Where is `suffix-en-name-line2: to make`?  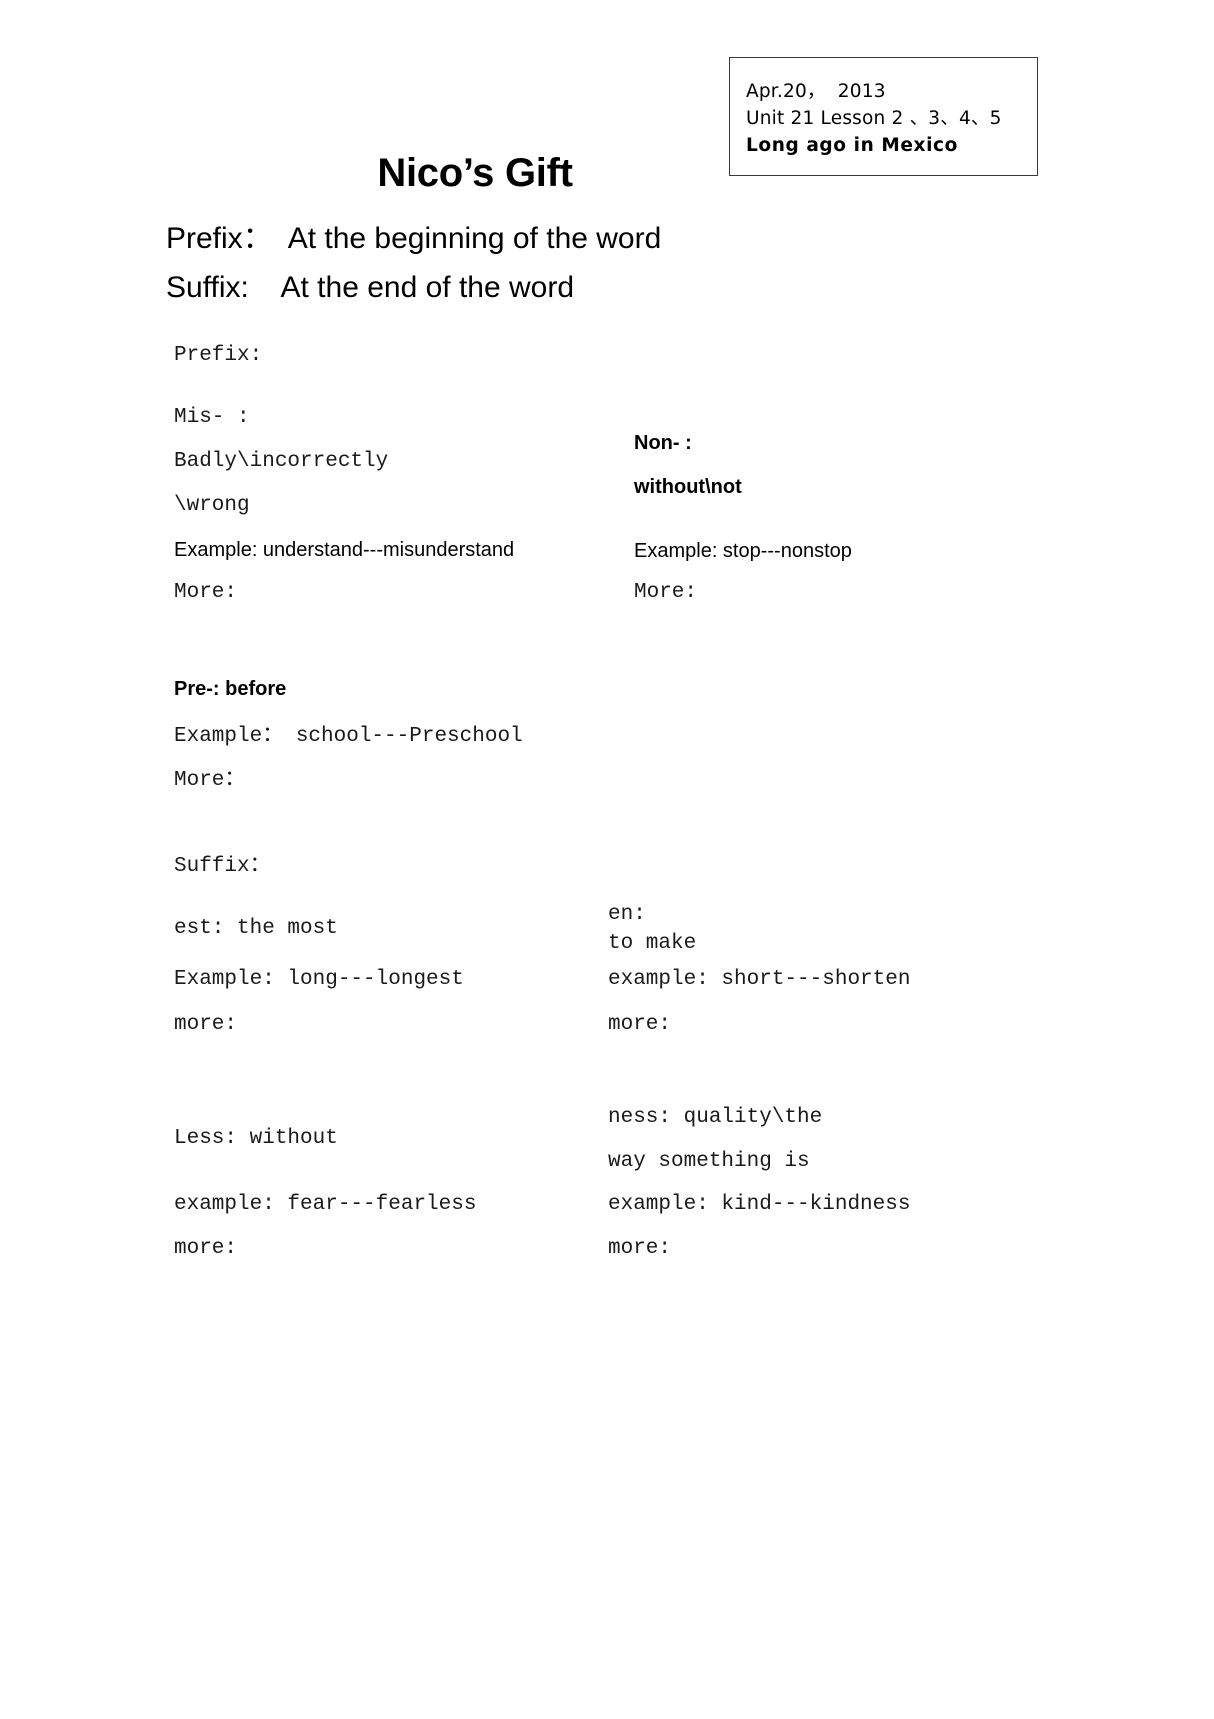
suffix-en-name-line2: to make is located at coordinates (652, 943).